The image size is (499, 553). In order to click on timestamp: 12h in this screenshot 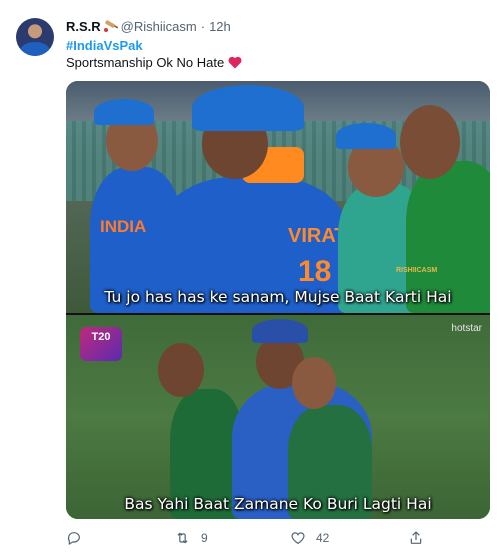, I will do `click(220, 26)`.